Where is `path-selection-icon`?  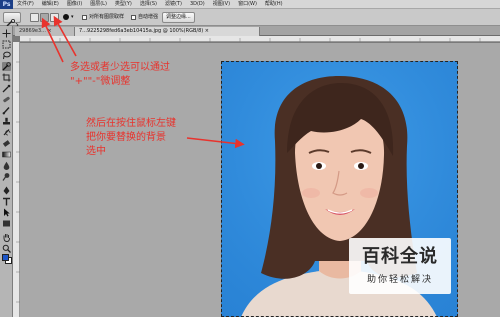 path-selection-icon is located at coordinates (6, 212).